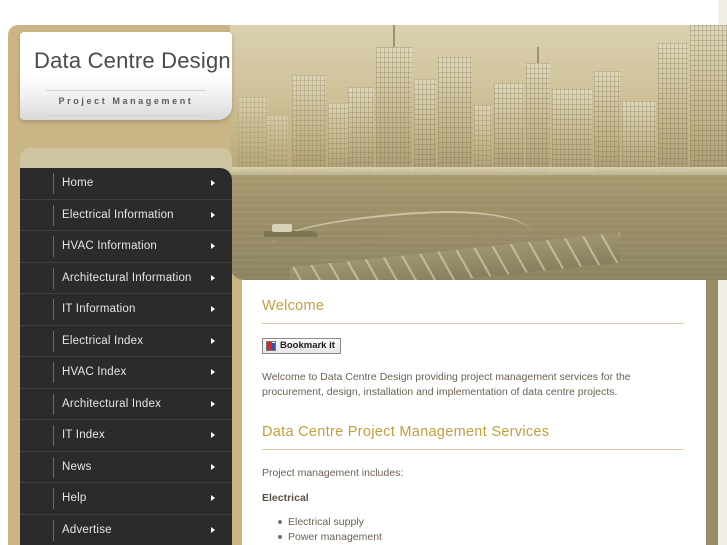 This screenshot has width=727, height=545. I want to click on list-item: Power management, so click(481, 537).